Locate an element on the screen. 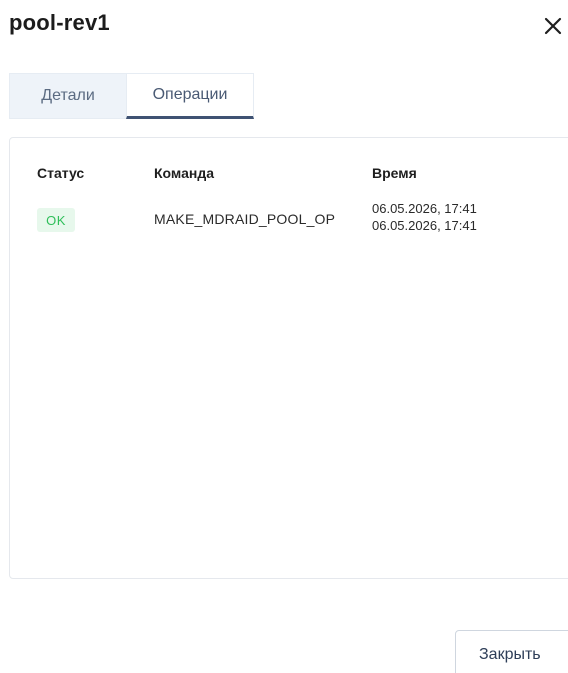  tab-bar: Детали Операции is located at coordinates (131, 97).